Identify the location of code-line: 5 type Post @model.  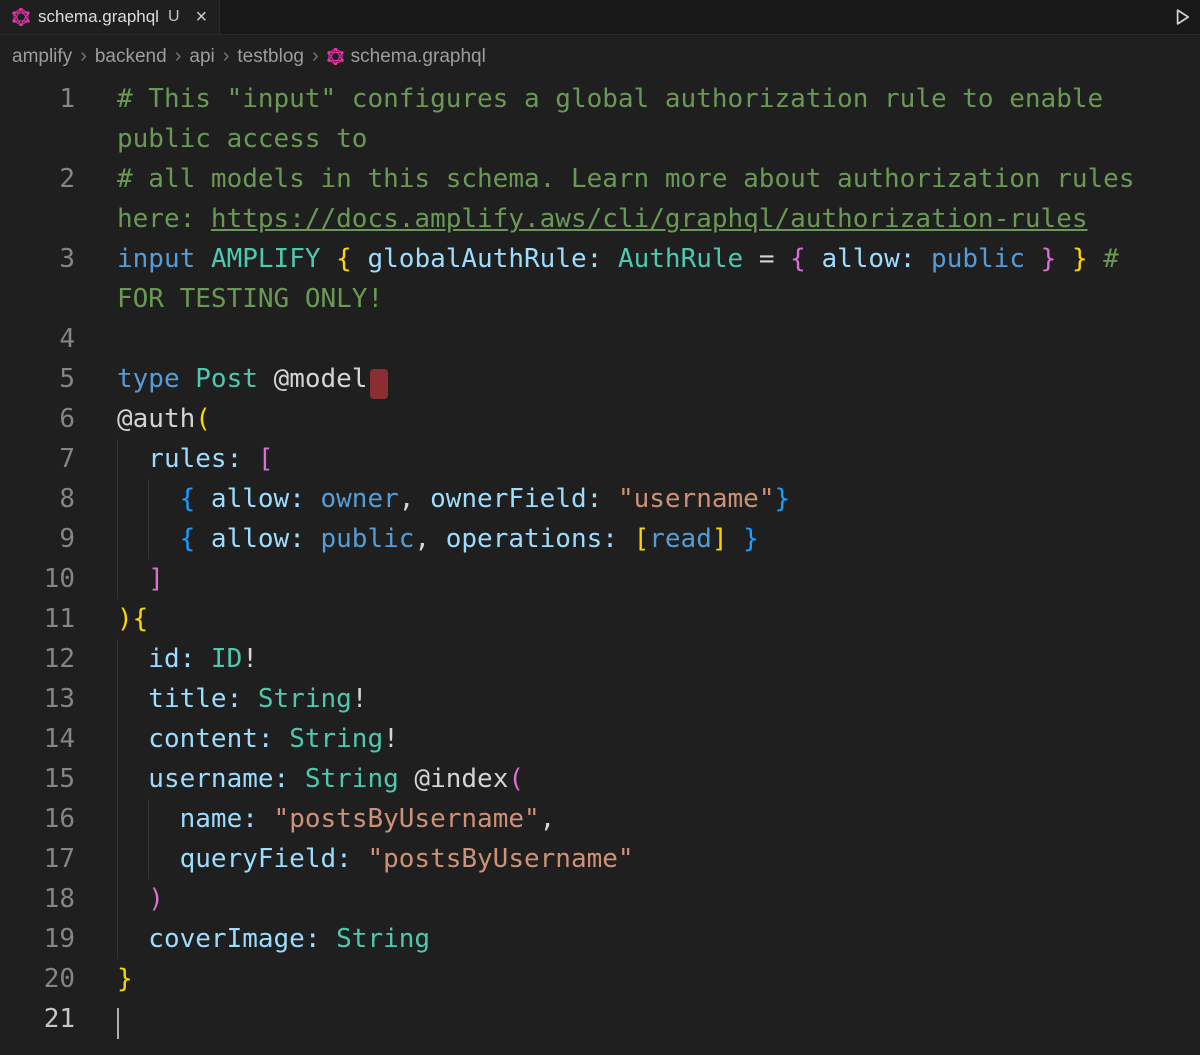
(600, 379).